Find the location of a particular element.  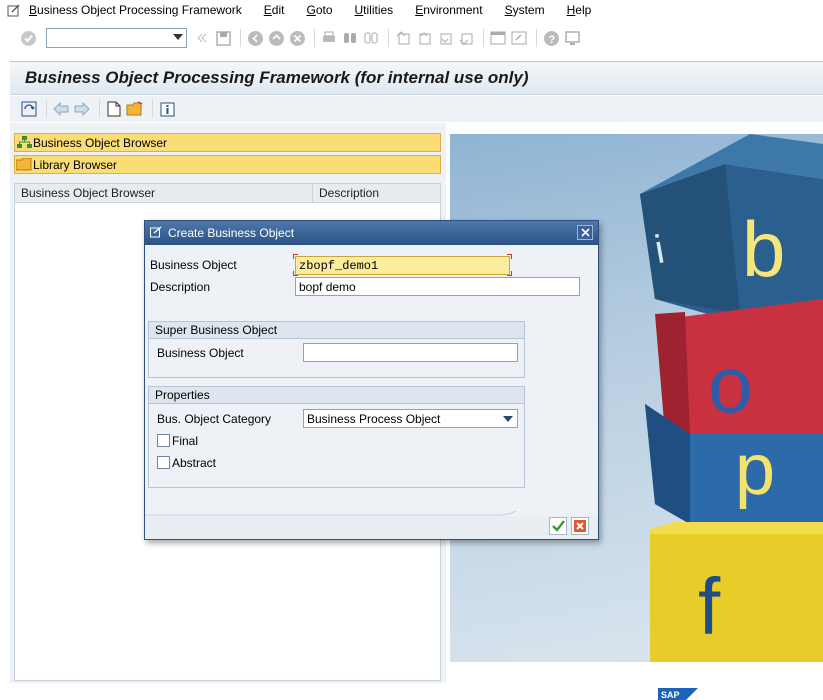

category-dropdown: Business Process Object is located at coordinates (410, 418).